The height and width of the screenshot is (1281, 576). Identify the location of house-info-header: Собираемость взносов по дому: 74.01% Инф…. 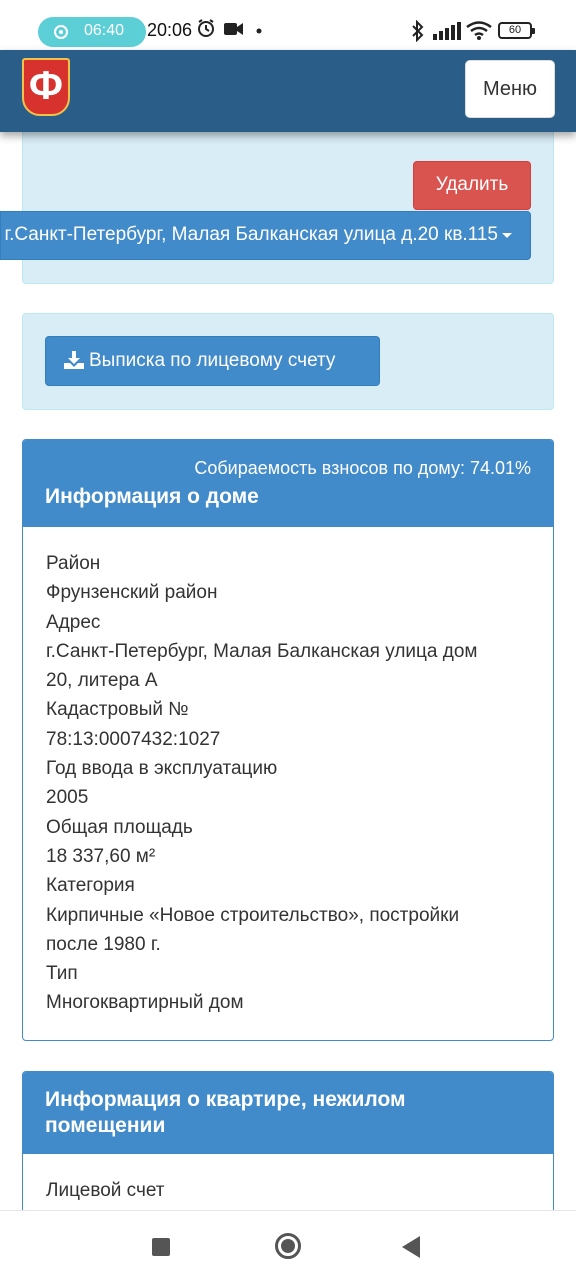
(288, 483).